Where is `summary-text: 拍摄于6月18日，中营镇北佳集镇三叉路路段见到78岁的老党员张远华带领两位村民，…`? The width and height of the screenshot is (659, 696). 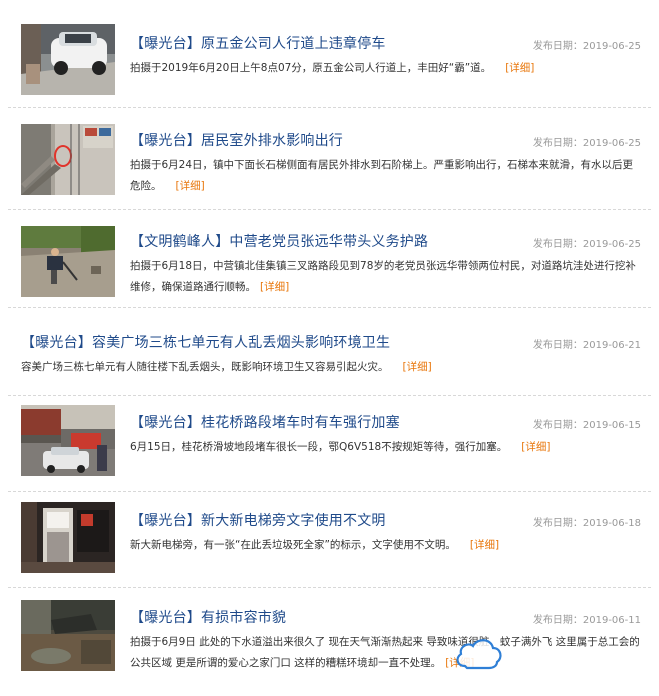
summary-text: 拍摄于6月18日，中营镇北佳集镇三叉路路段见到78岁的老党员张远华带领两位村民，… is located at coordinates (383, 276).